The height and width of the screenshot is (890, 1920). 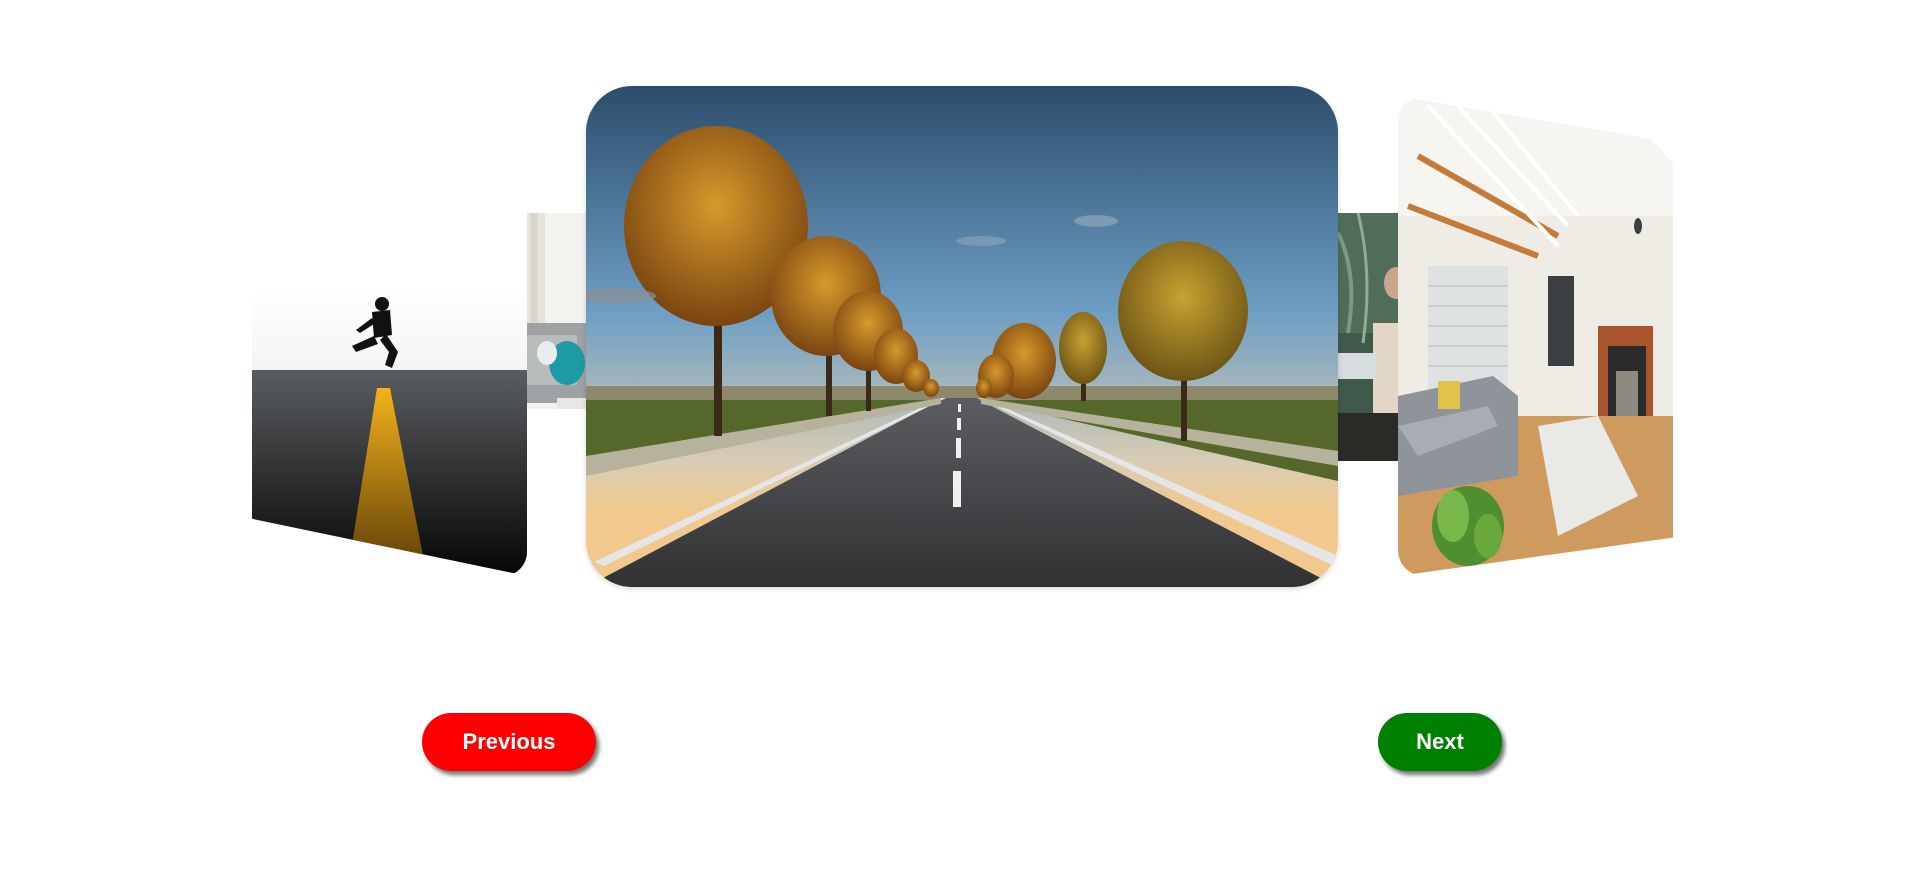 I want to click on slide-sofa-room, so click(x=558, y=337).